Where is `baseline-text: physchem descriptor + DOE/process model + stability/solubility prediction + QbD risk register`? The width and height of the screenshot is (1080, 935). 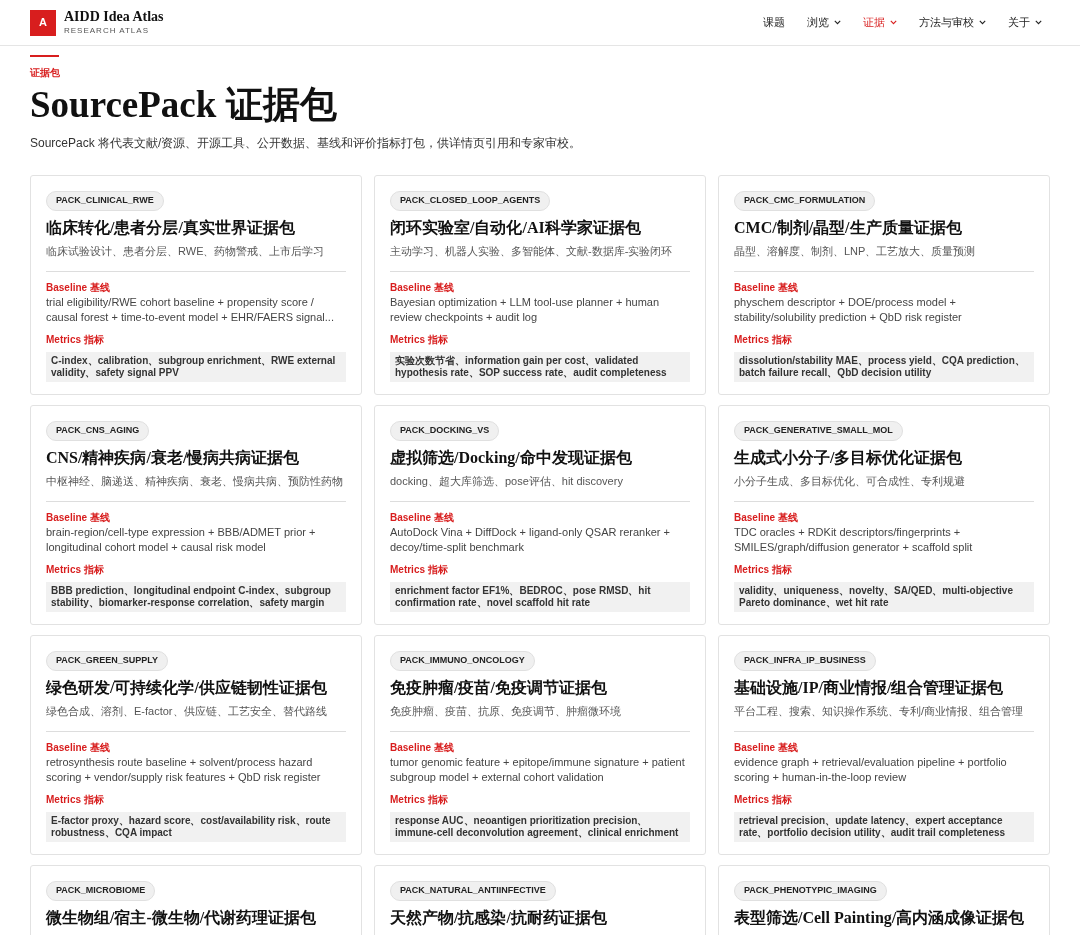
baseline-text: physchem descriptor + DOE/process model + stability/solubility prediction + QbD risk register is located at coordinates (848, 310).